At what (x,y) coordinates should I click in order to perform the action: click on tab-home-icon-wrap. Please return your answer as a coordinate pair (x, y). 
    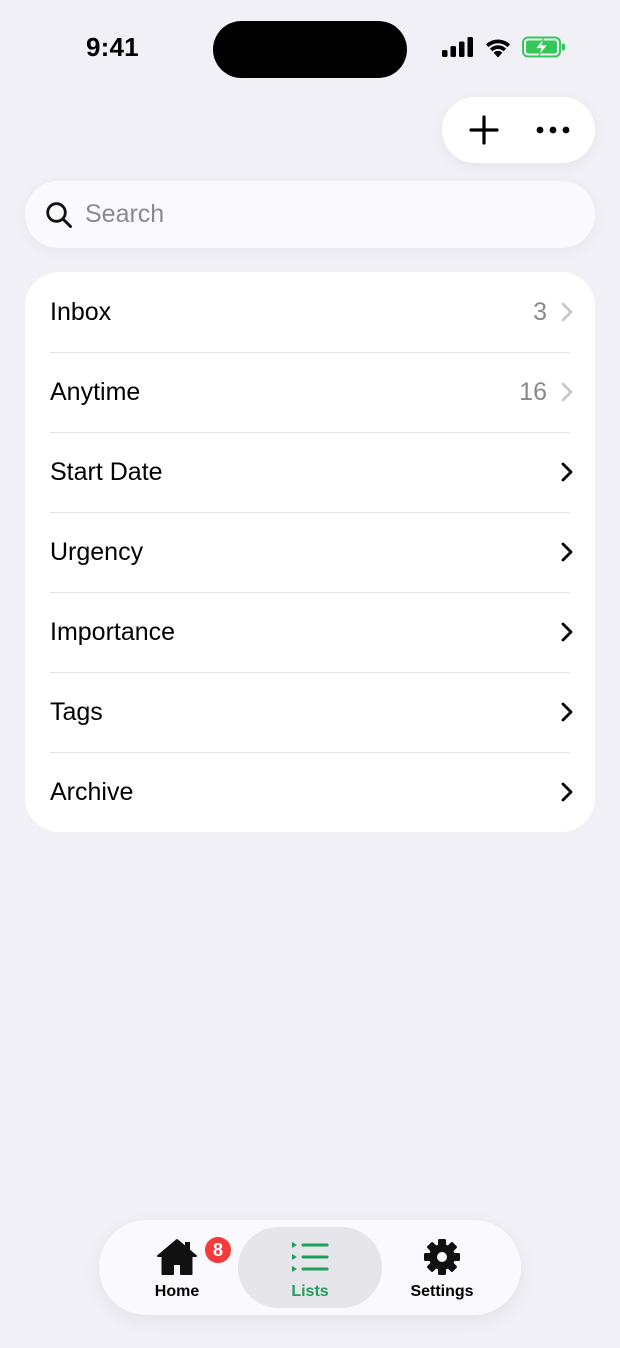
    Looking at the image, I should click on (177, 1257).